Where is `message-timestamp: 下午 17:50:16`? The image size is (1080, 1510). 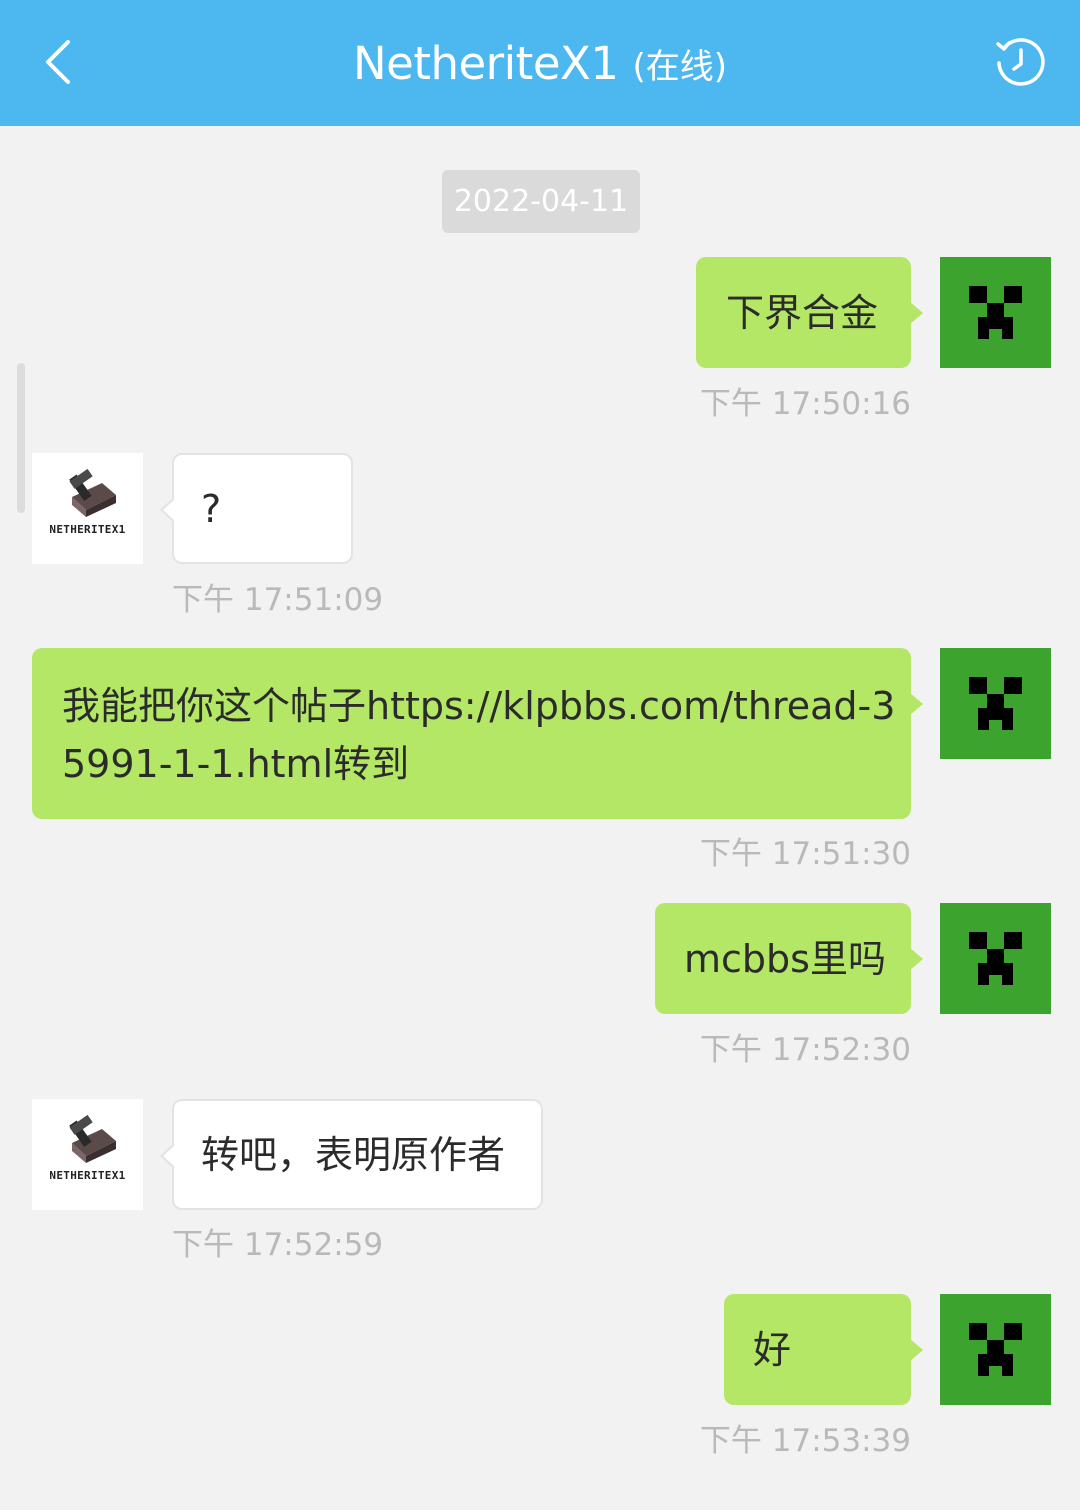 message-timestamp: 下午 17:50:16 is located at coordinates (805, 404).